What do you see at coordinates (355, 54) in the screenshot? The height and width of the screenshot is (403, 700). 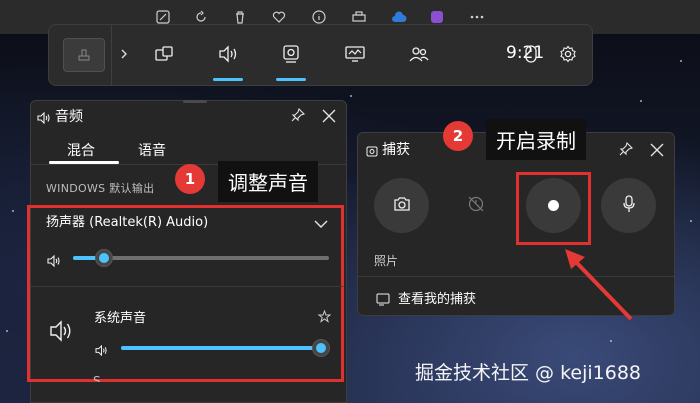 I see `resources-icon` at bounding box center [355, 54].